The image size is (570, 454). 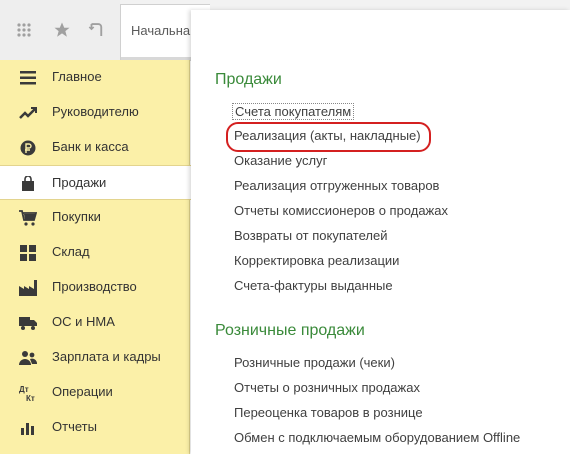 What do you see at coordinates (74, 426) in the screenshot?
I see `sidebar-item-label: Отчеты` at bounding box center [74, 426].